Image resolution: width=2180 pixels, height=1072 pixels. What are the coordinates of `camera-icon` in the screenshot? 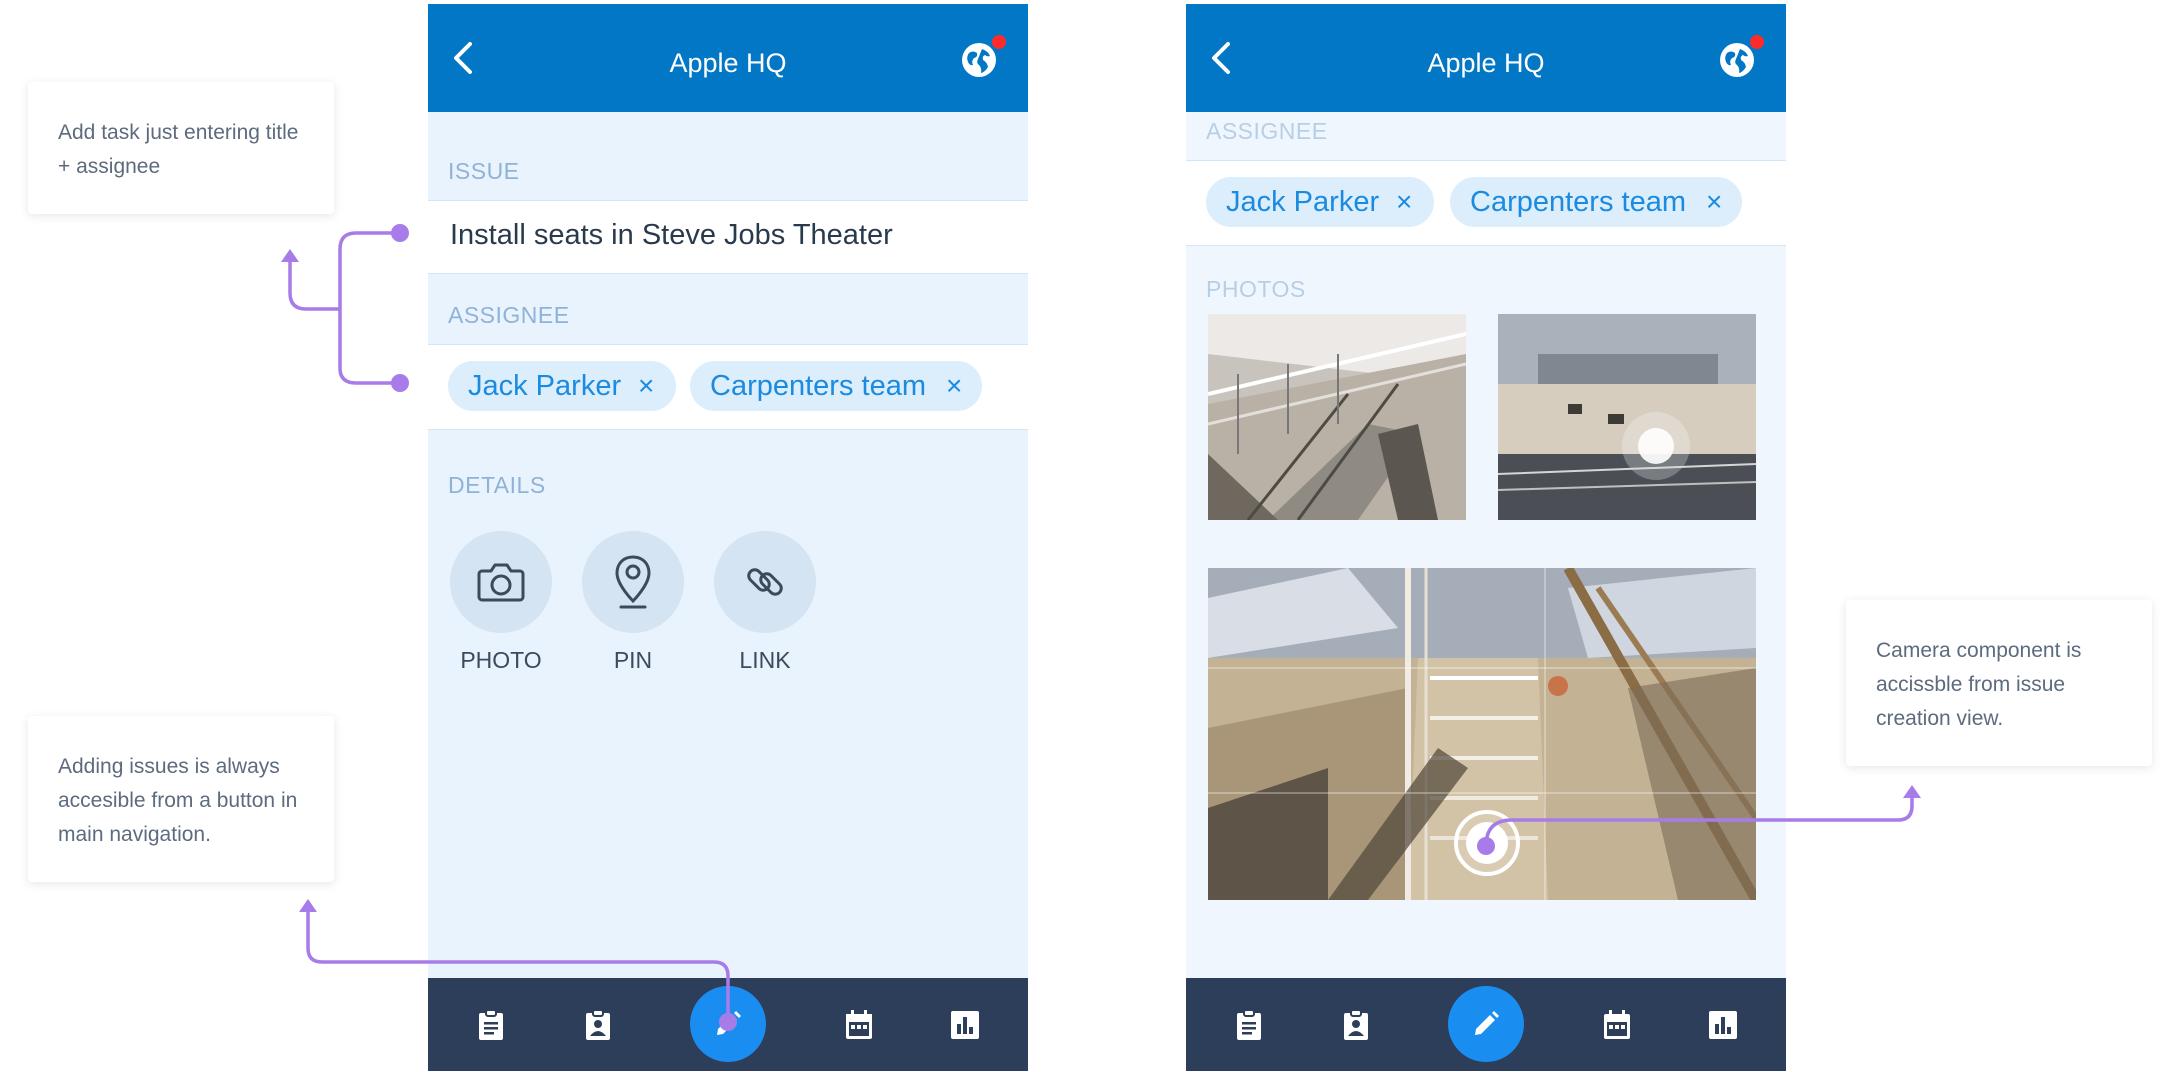 It's located at (501, 582).